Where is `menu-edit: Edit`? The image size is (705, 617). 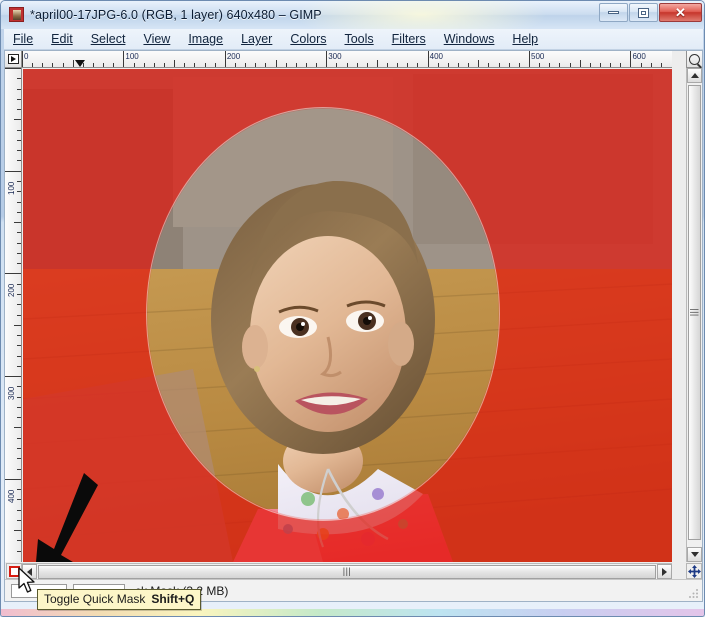
menu-edit: Edit is located at coordinates (62, 39).